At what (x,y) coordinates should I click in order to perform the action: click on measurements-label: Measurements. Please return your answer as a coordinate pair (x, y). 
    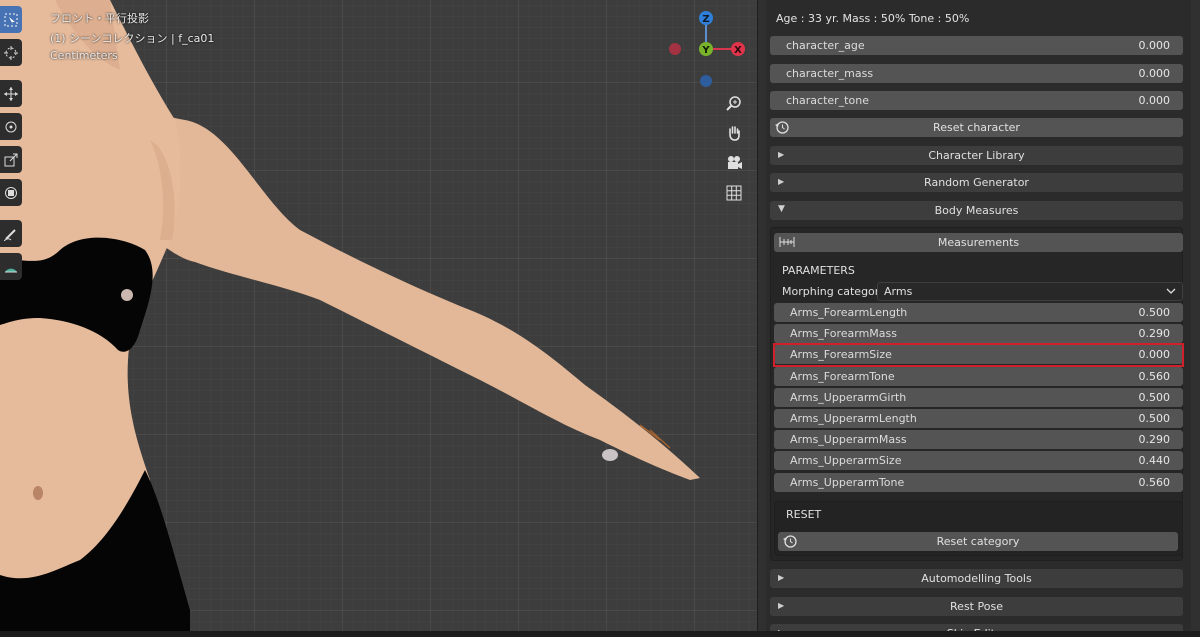
    Looking at the image, I should click on (978, 242).